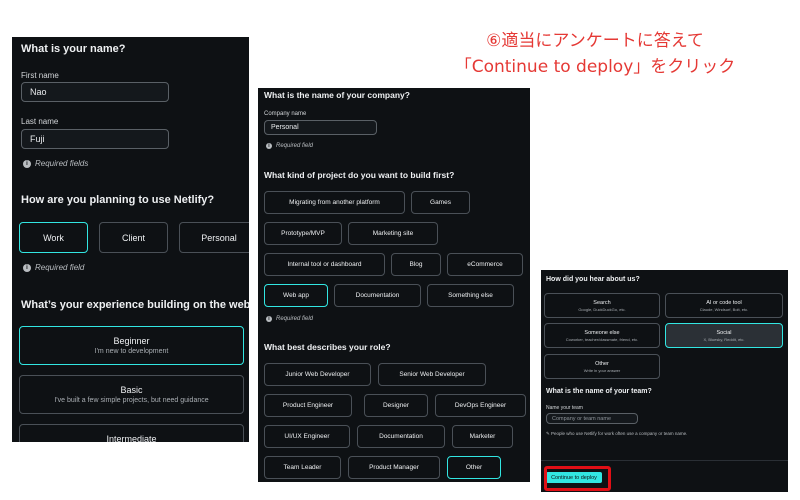 Image resolution: width=800 pixels, height=500 pixels. Describe the element at coordinates (602, 309) in the screenshot. I see `hear-search-desc: Google, DuckDuckGo, etc.` at that location.